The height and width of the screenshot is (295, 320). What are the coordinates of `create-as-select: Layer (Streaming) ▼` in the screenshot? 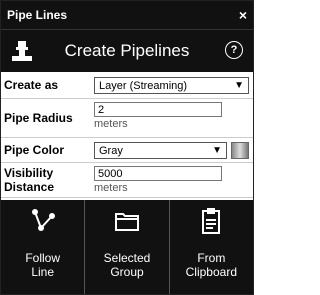 It's located at (171, 85).